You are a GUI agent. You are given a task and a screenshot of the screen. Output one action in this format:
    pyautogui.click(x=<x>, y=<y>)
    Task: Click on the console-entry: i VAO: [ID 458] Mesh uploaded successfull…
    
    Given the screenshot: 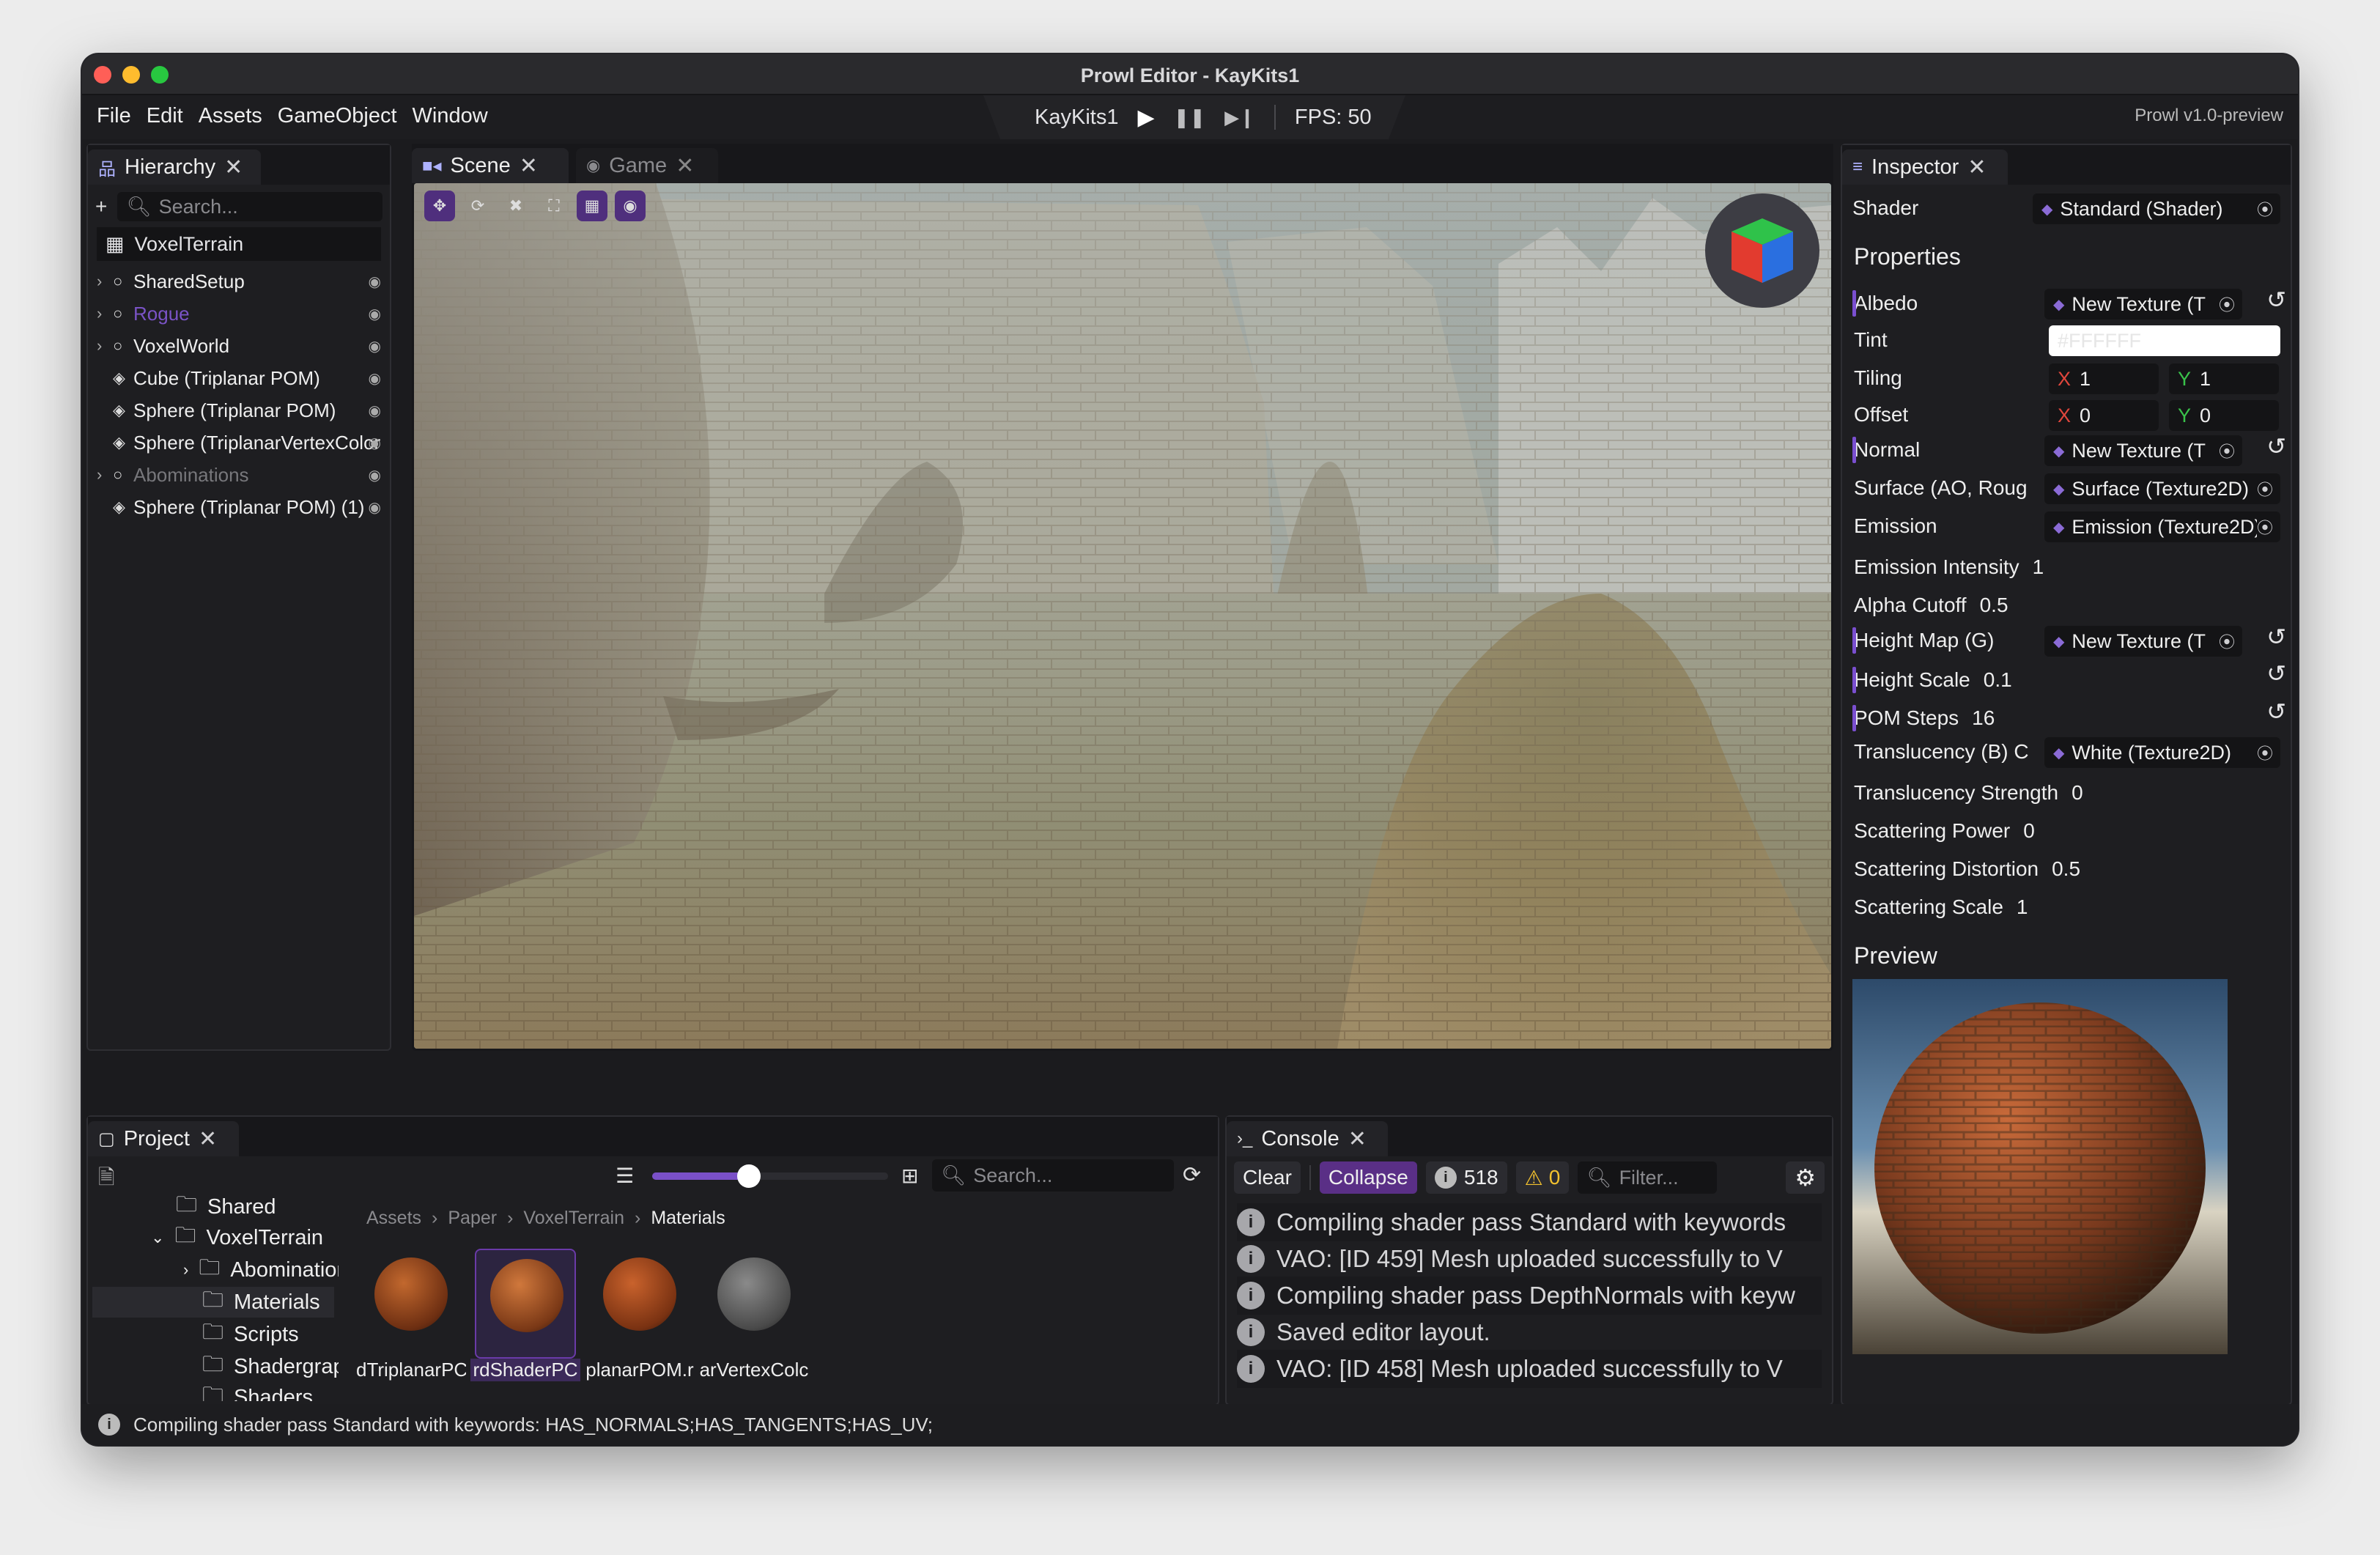 What is the action you would take?
    pyautogui.click(x=1529, y=1369)
    